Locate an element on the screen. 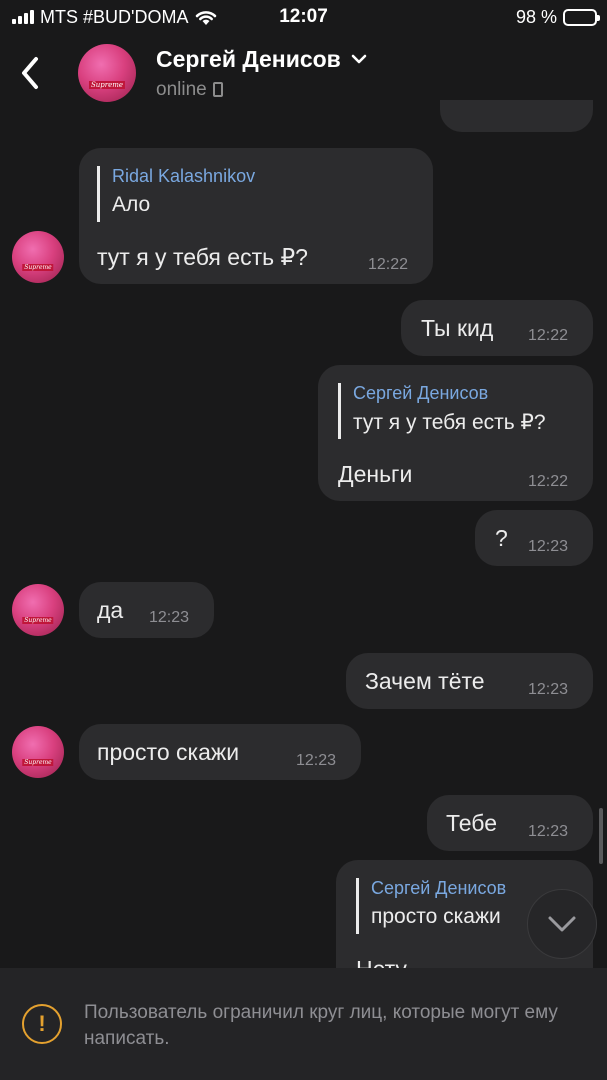 The height and width of the screenshot is (1080, 607). message-bubble-incoming: да 12:23 is located at coordinates (146, 610).